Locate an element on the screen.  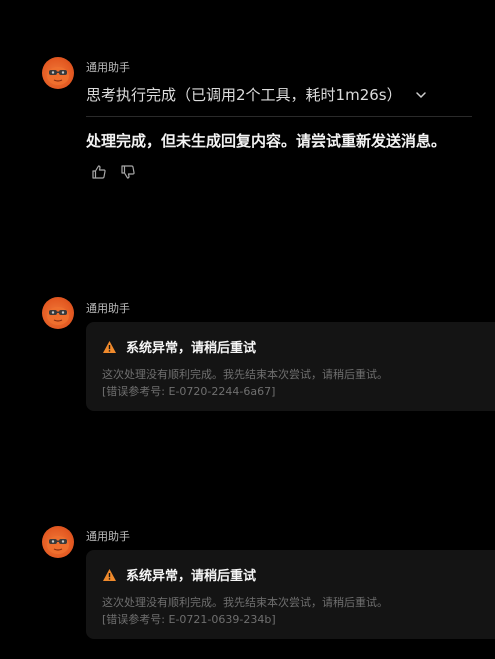
chevron-down-icon is located at coordinates (420, 94).